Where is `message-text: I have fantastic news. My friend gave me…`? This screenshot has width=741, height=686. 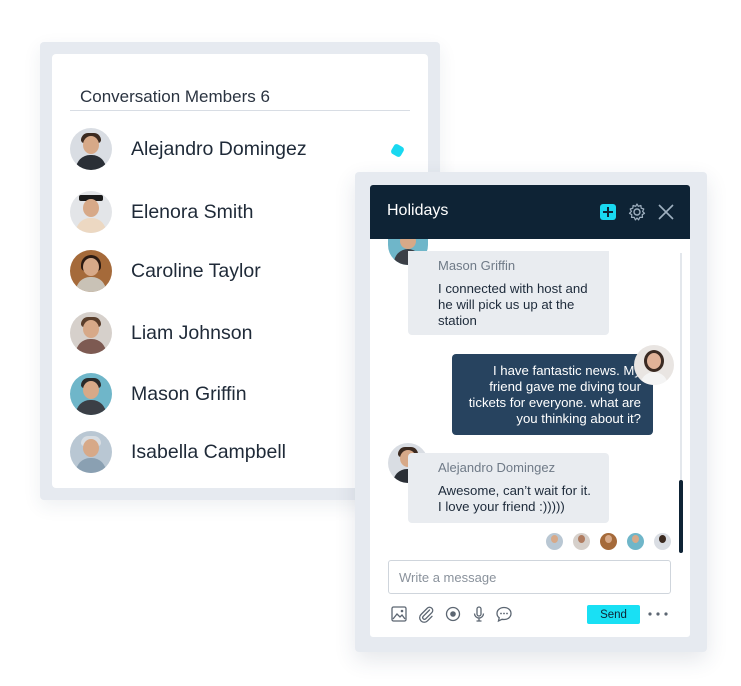
message-text: I have fantastic news. My friend gave me… is located at coordinates (554, 394).